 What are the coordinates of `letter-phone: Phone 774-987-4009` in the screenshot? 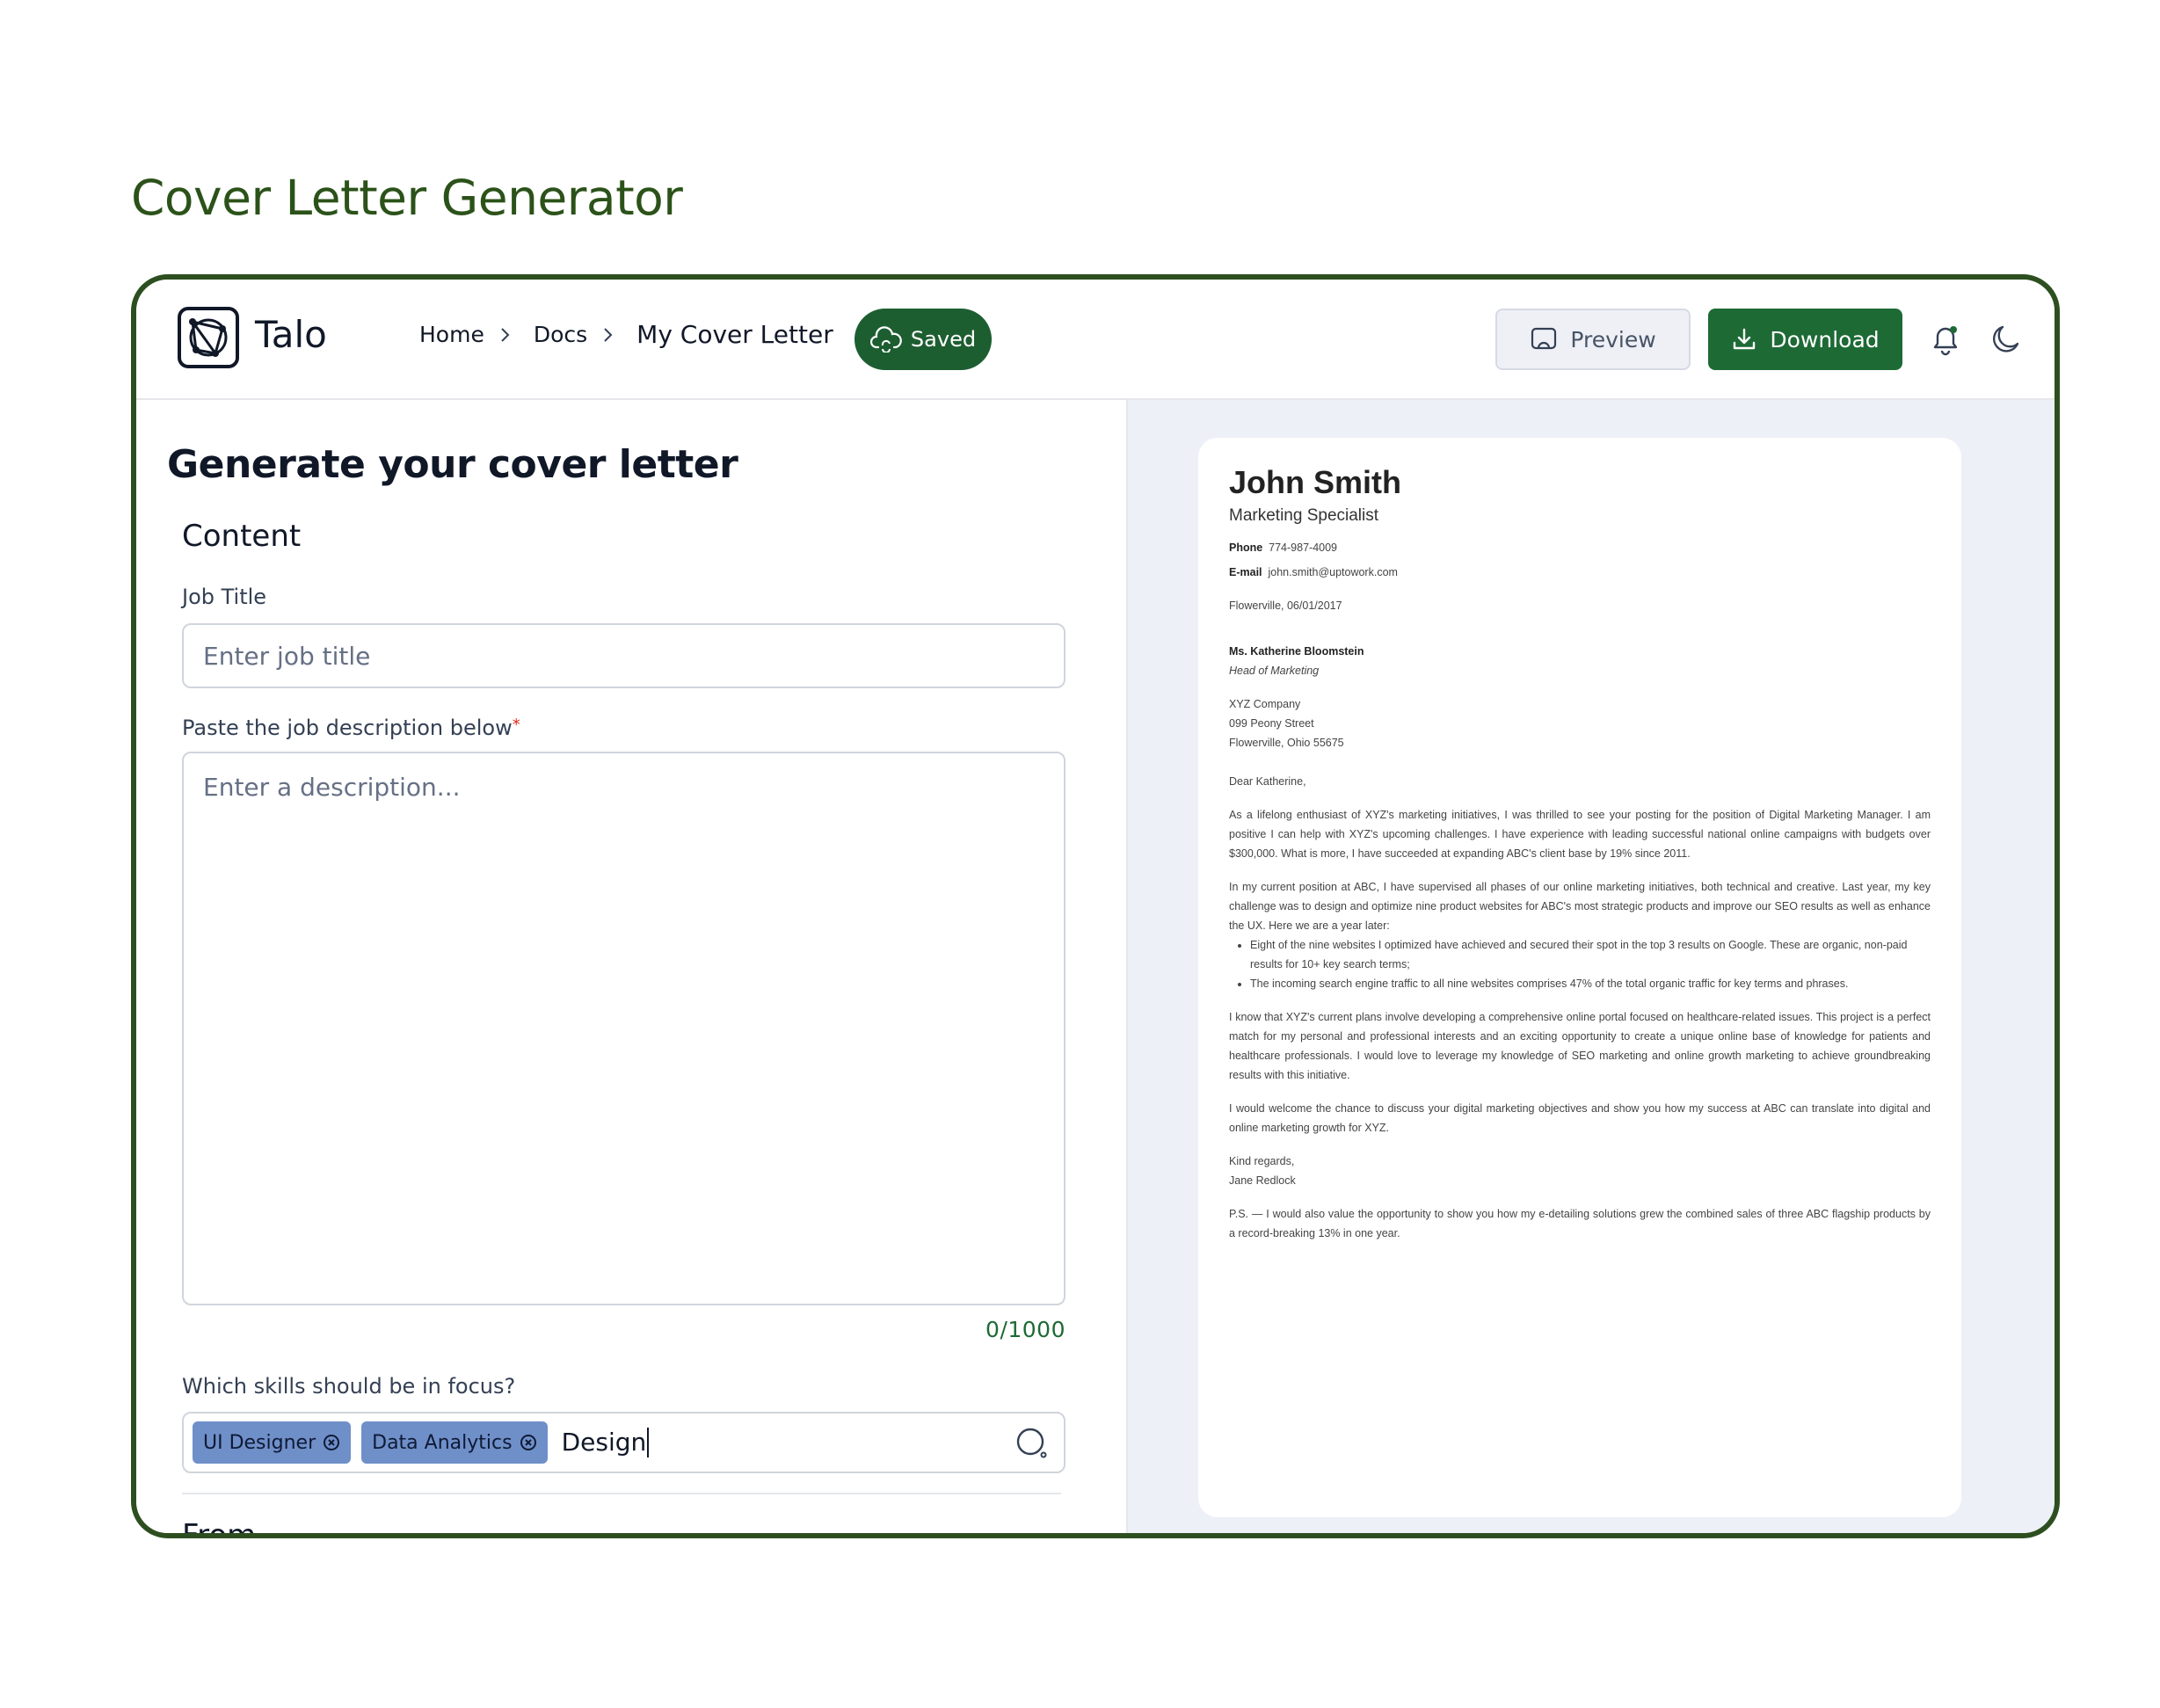 It's located at (1580, 547).